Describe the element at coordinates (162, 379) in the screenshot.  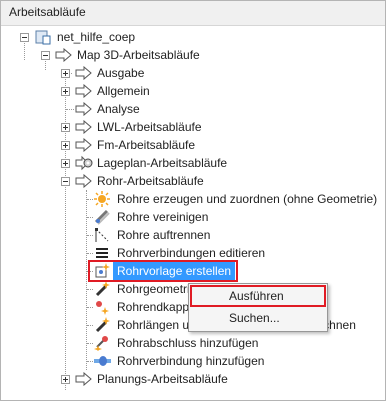
I see `tree-item-label: Planungs-Arbeitsabläufe` at that location.